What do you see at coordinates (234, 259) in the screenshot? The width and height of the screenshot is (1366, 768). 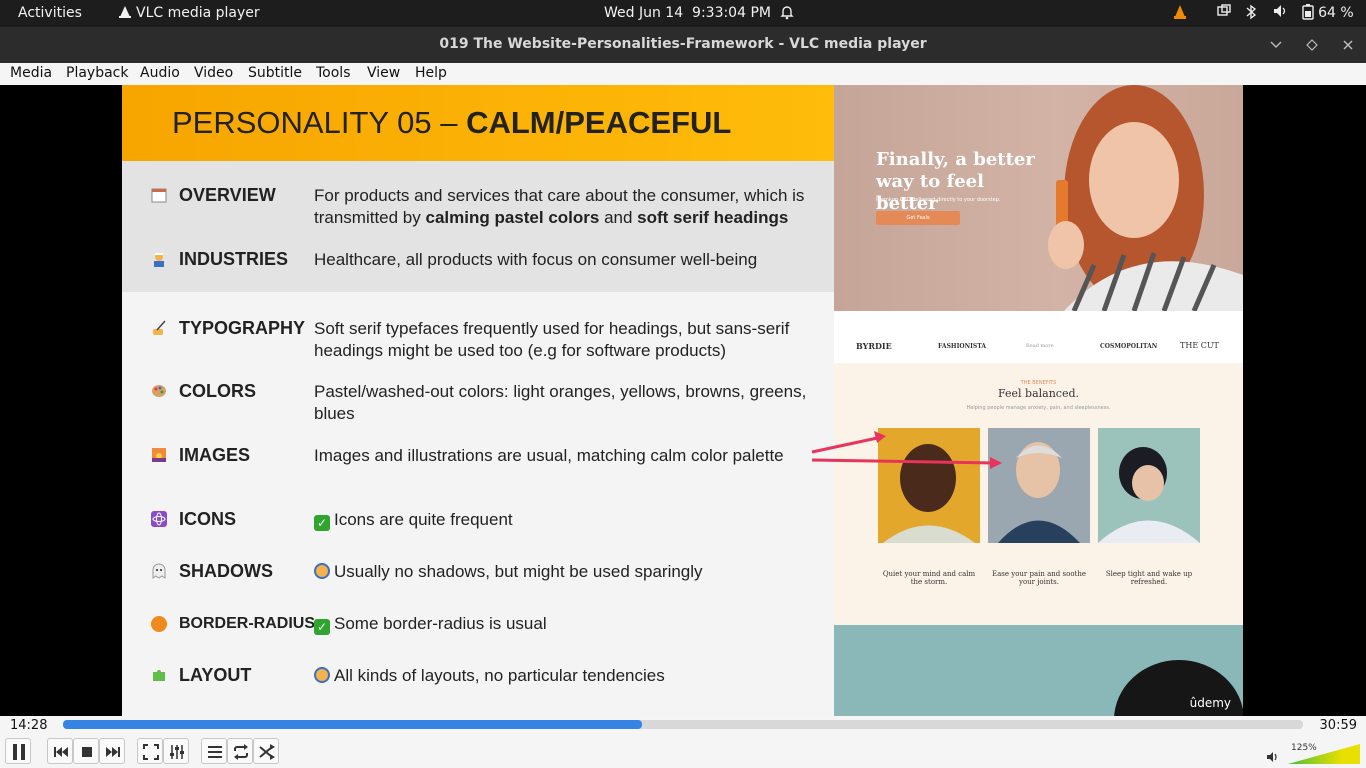 I see `row-label: INDUSTRIES` at bounding box center [234, 259].